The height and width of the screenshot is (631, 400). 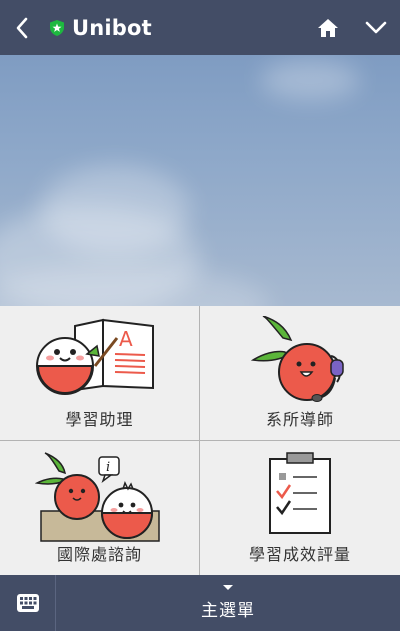 What do you see at coordinates (297, 359) in the screenshot?
I see `fruit-headset-icon` at bounding box center [297, 359].